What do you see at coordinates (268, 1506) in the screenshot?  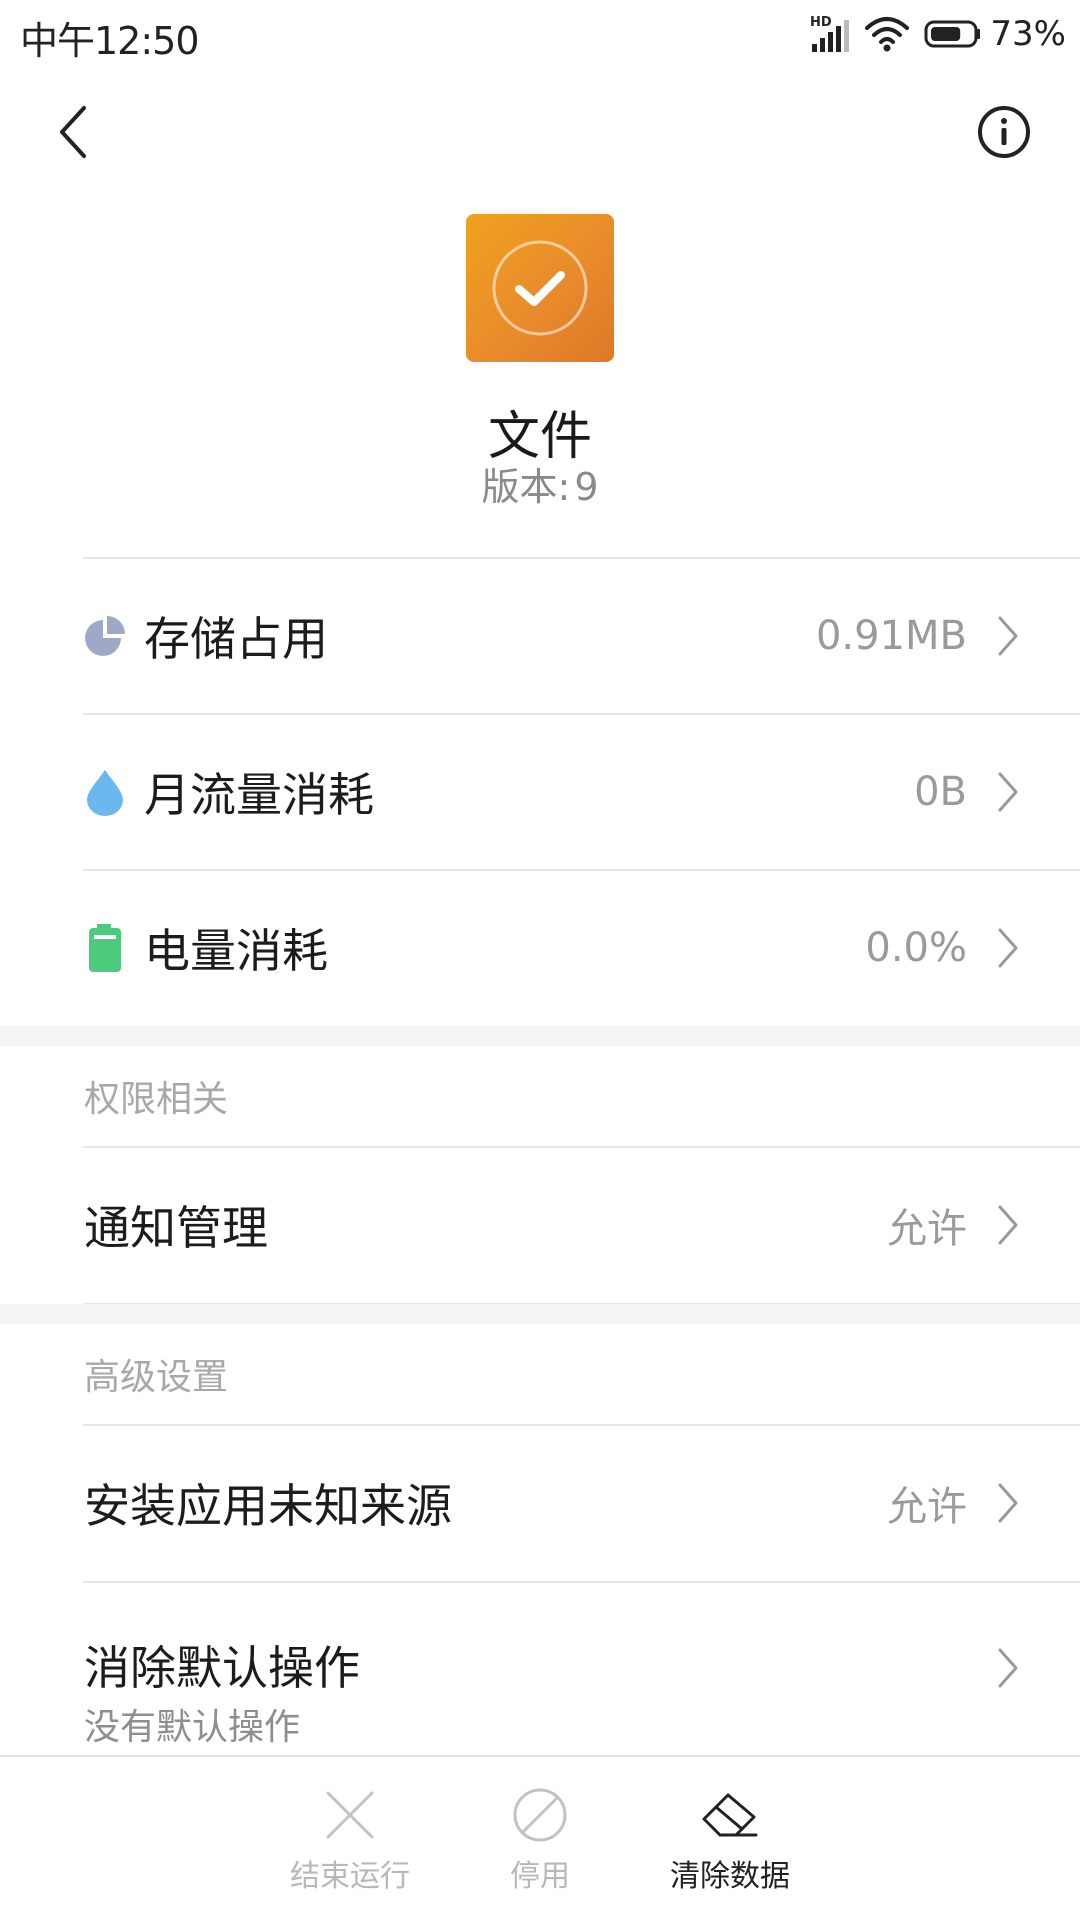 I see `install-unknown-sources-label: 安装应用未知来源` at bounding box center [268, 1506].